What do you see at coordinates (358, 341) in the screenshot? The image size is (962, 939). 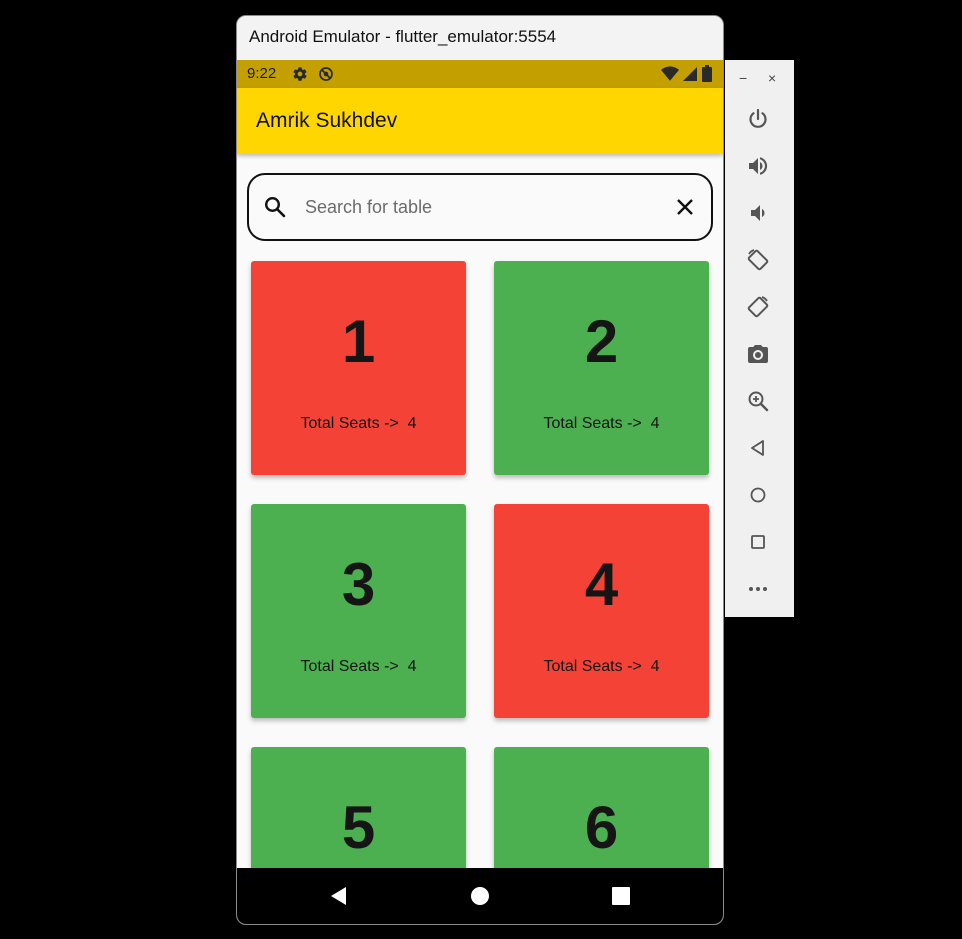 I see `table-number: 1` at bounding box center [358, 341].